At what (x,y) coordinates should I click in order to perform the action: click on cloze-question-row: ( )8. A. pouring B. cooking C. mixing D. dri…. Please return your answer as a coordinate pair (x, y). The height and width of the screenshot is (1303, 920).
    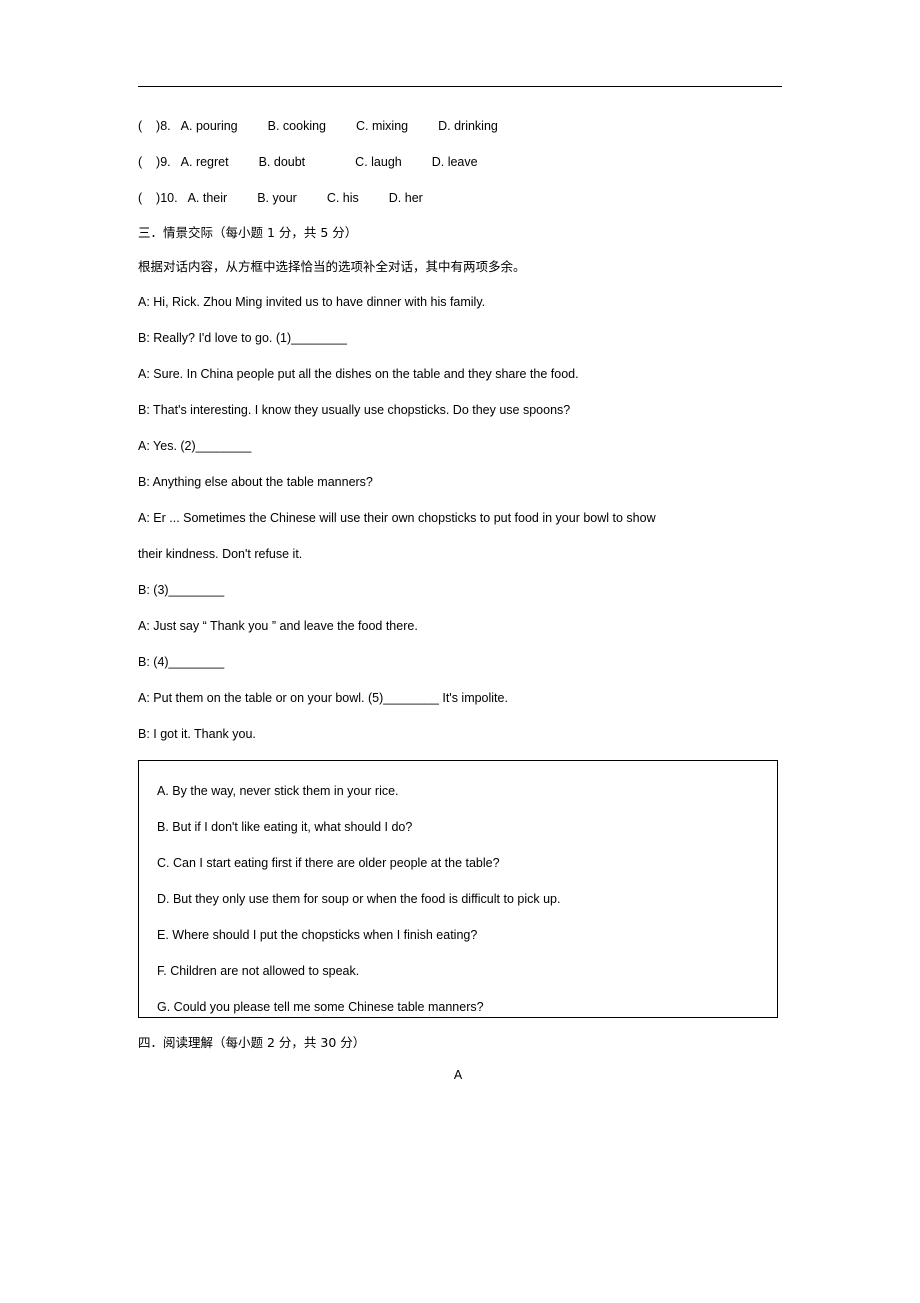
    Looking at the image, I should click on (468, 126).